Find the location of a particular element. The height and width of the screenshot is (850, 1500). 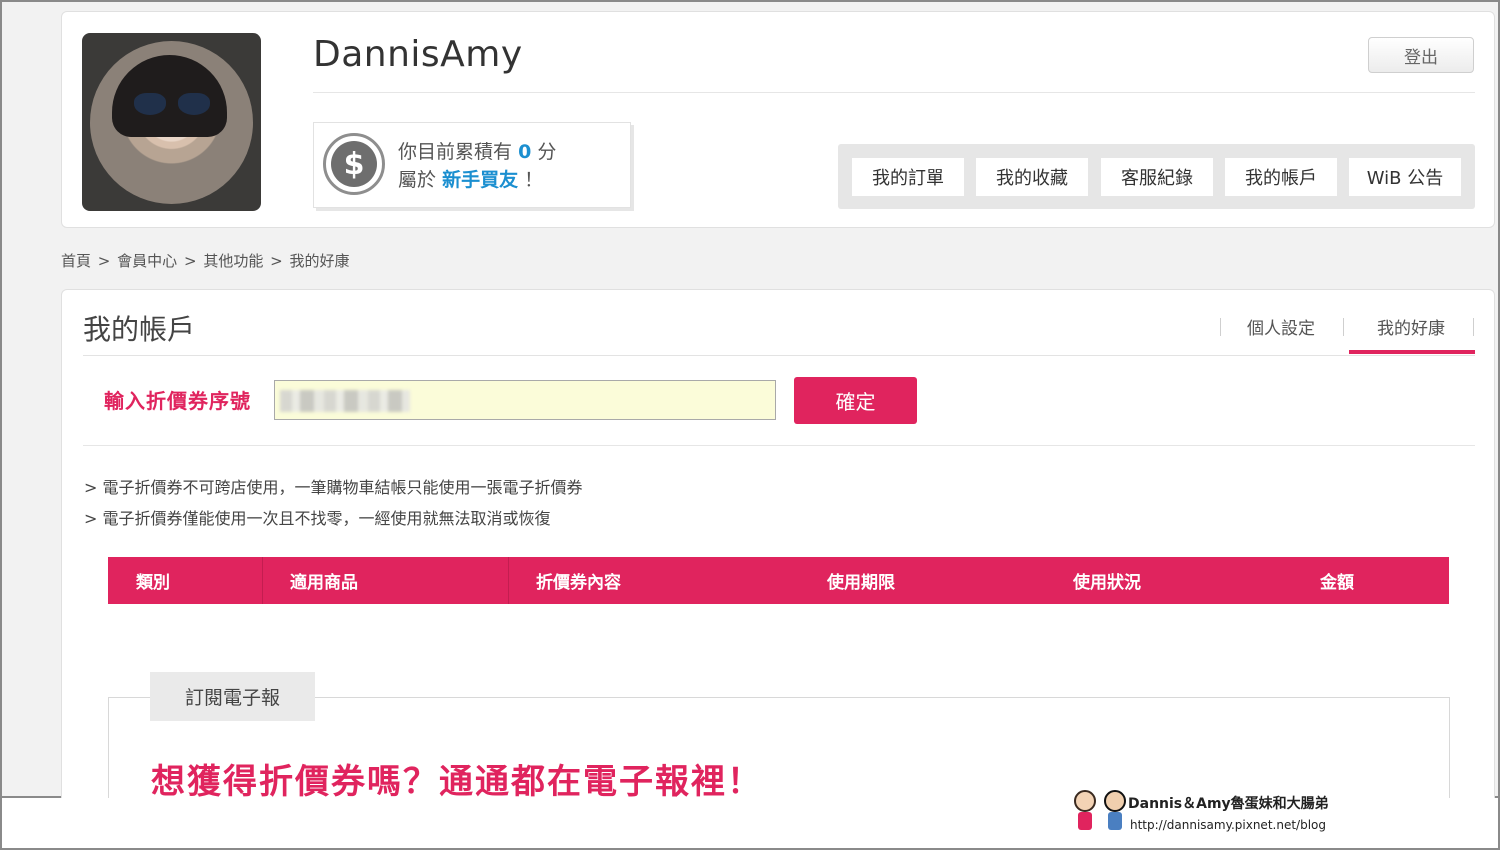

watermark-girl-icon is located at coordinates (1085, 811).